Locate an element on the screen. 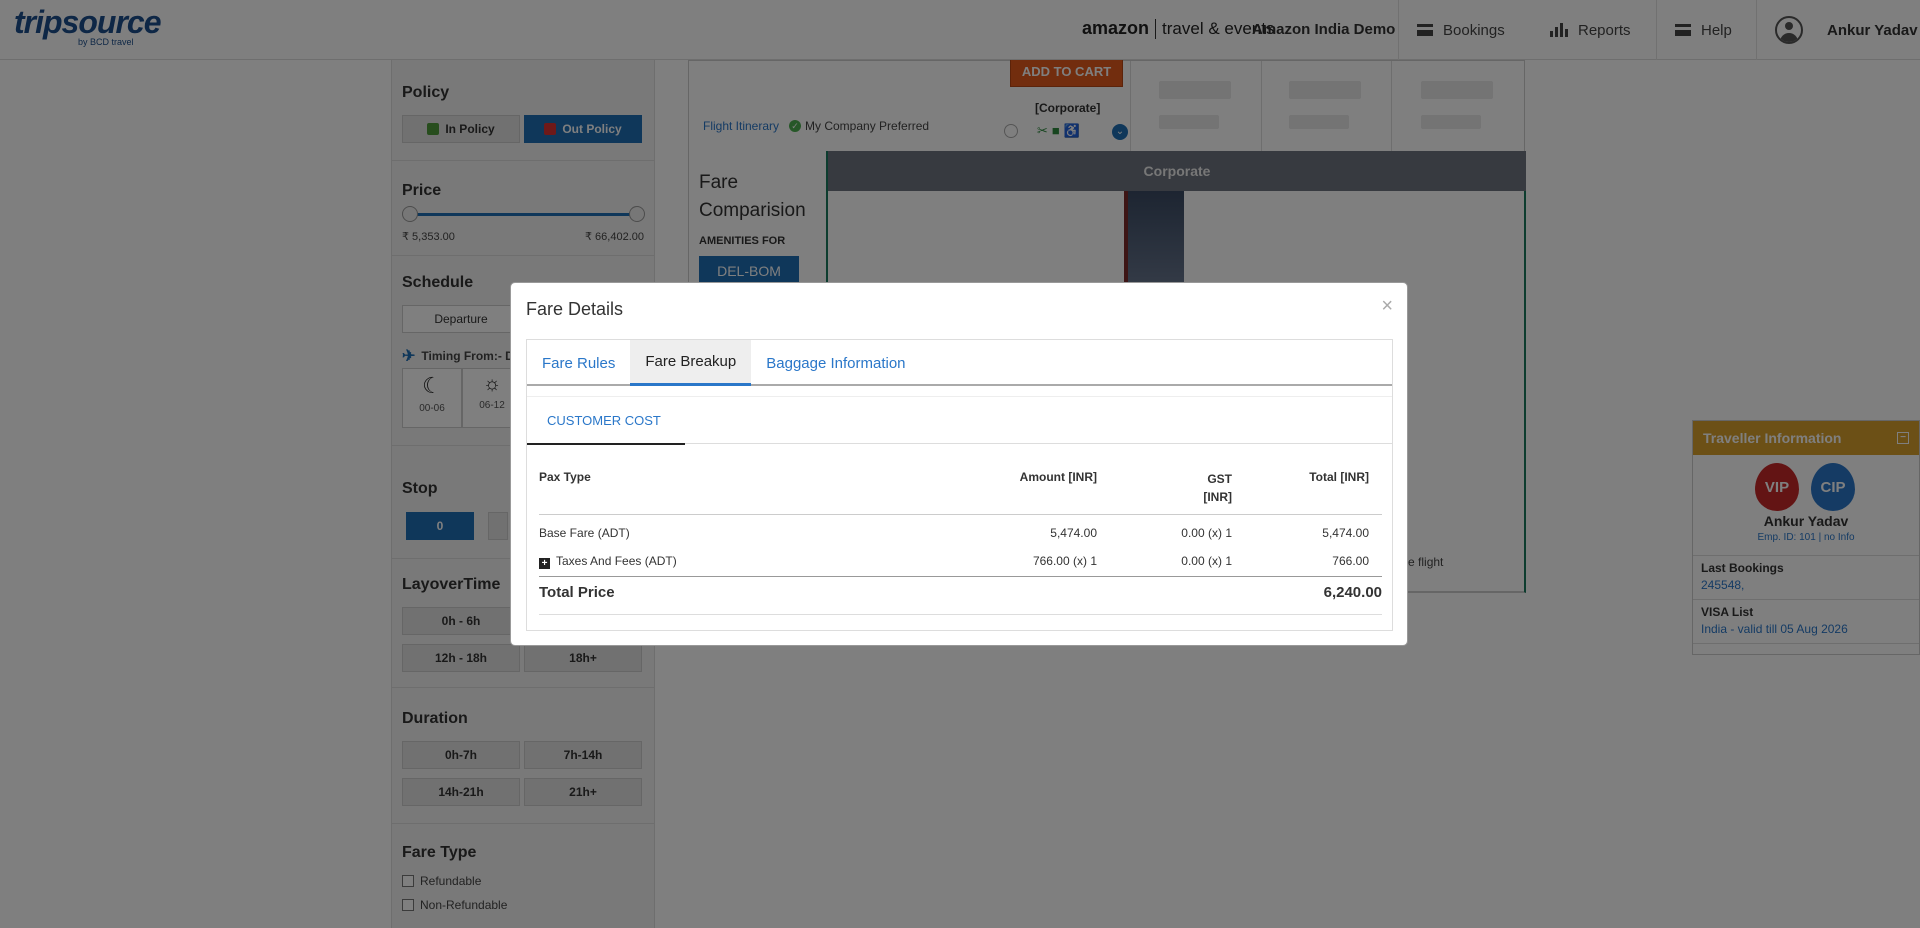  close-icon: × is located at coordinates (1387, 306).